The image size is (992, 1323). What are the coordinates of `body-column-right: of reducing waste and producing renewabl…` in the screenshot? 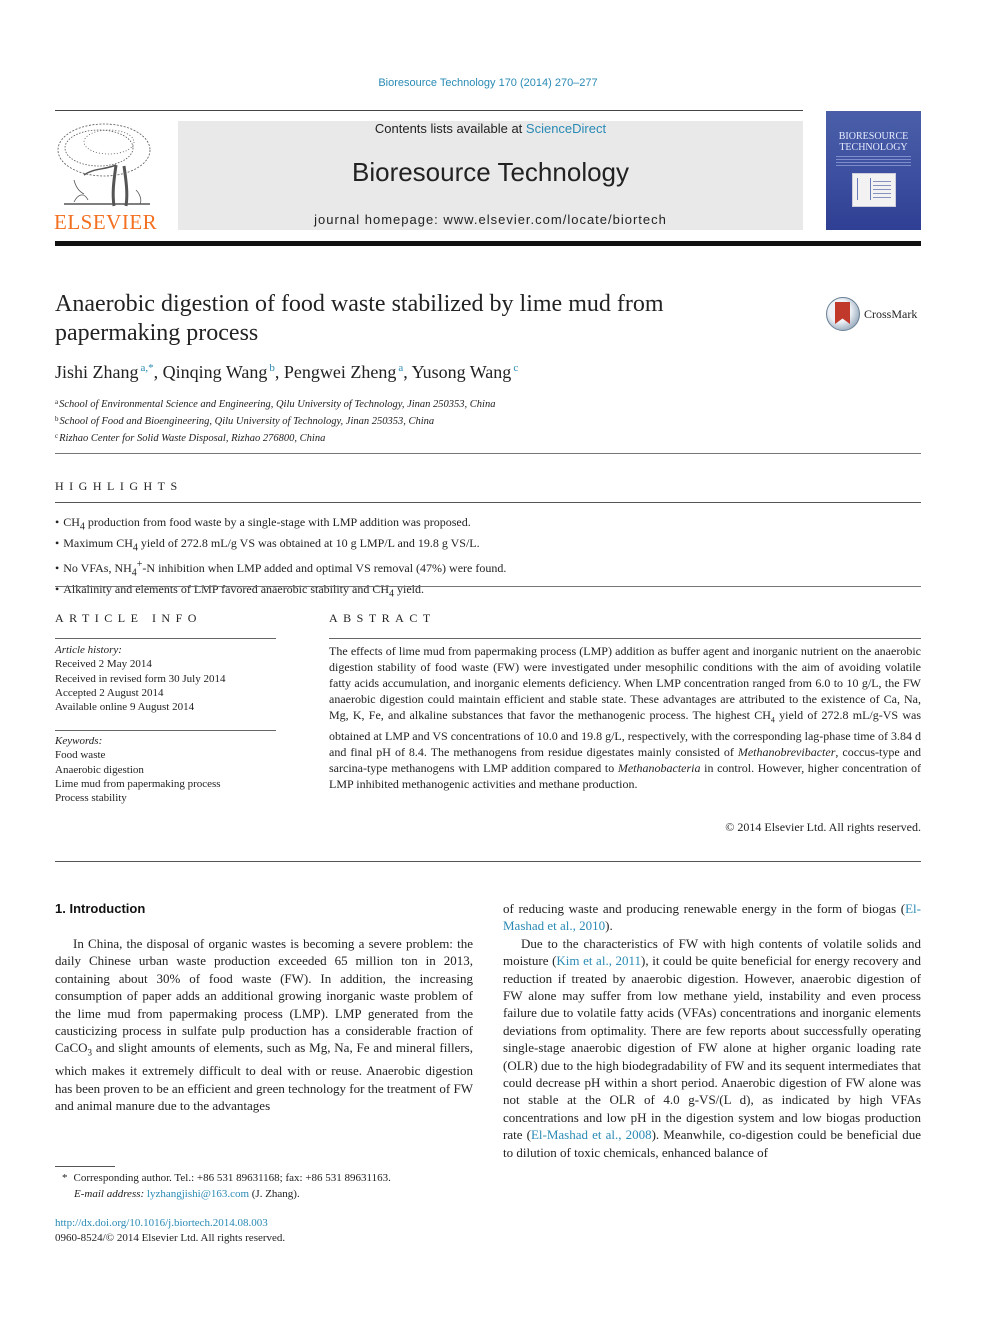 It's located at (712, 1030).